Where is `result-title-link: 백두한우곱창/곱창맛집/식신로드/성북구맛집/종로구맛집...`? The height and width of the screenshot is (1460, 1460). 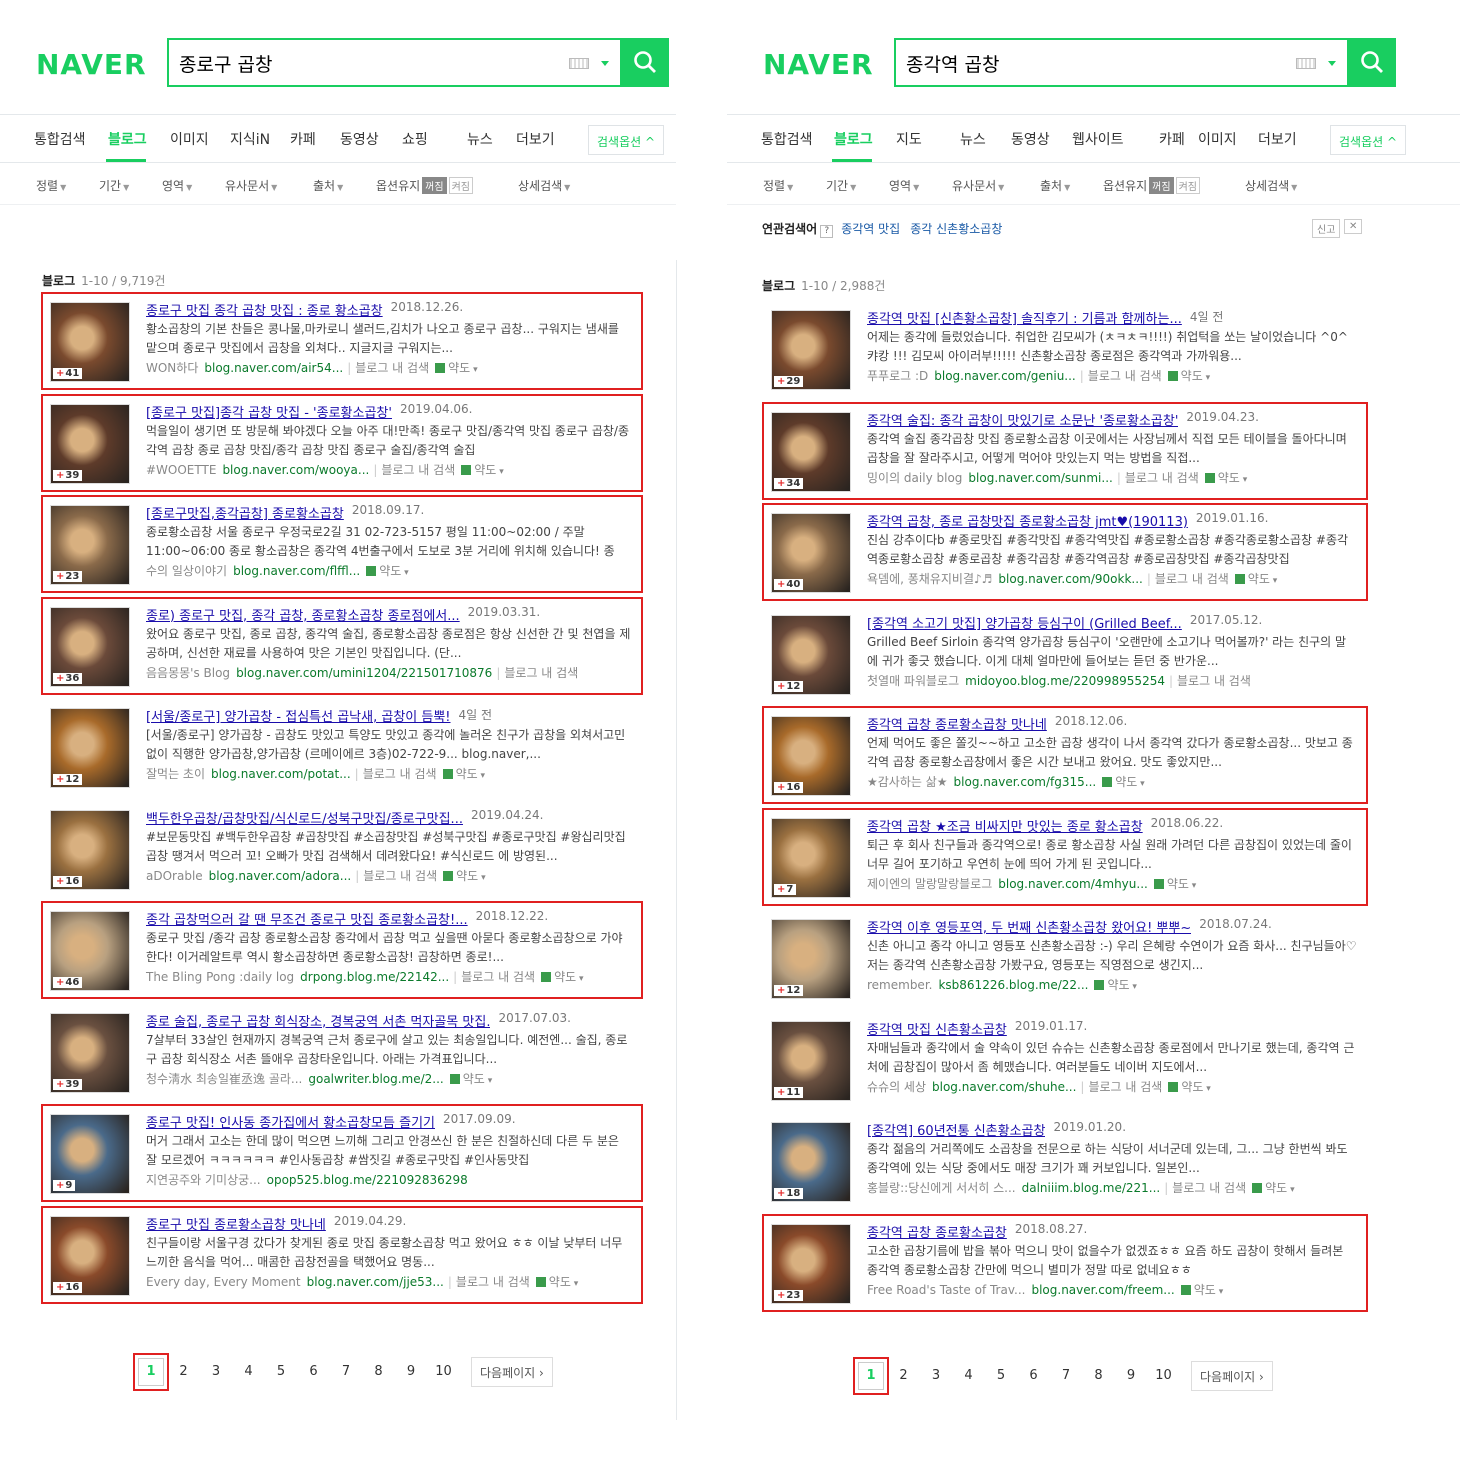
result-title-link: 백두한우곱창/곱창맛집/식신로드/성북구맛집/종로구맛집... is located at coordinates (304, 819).